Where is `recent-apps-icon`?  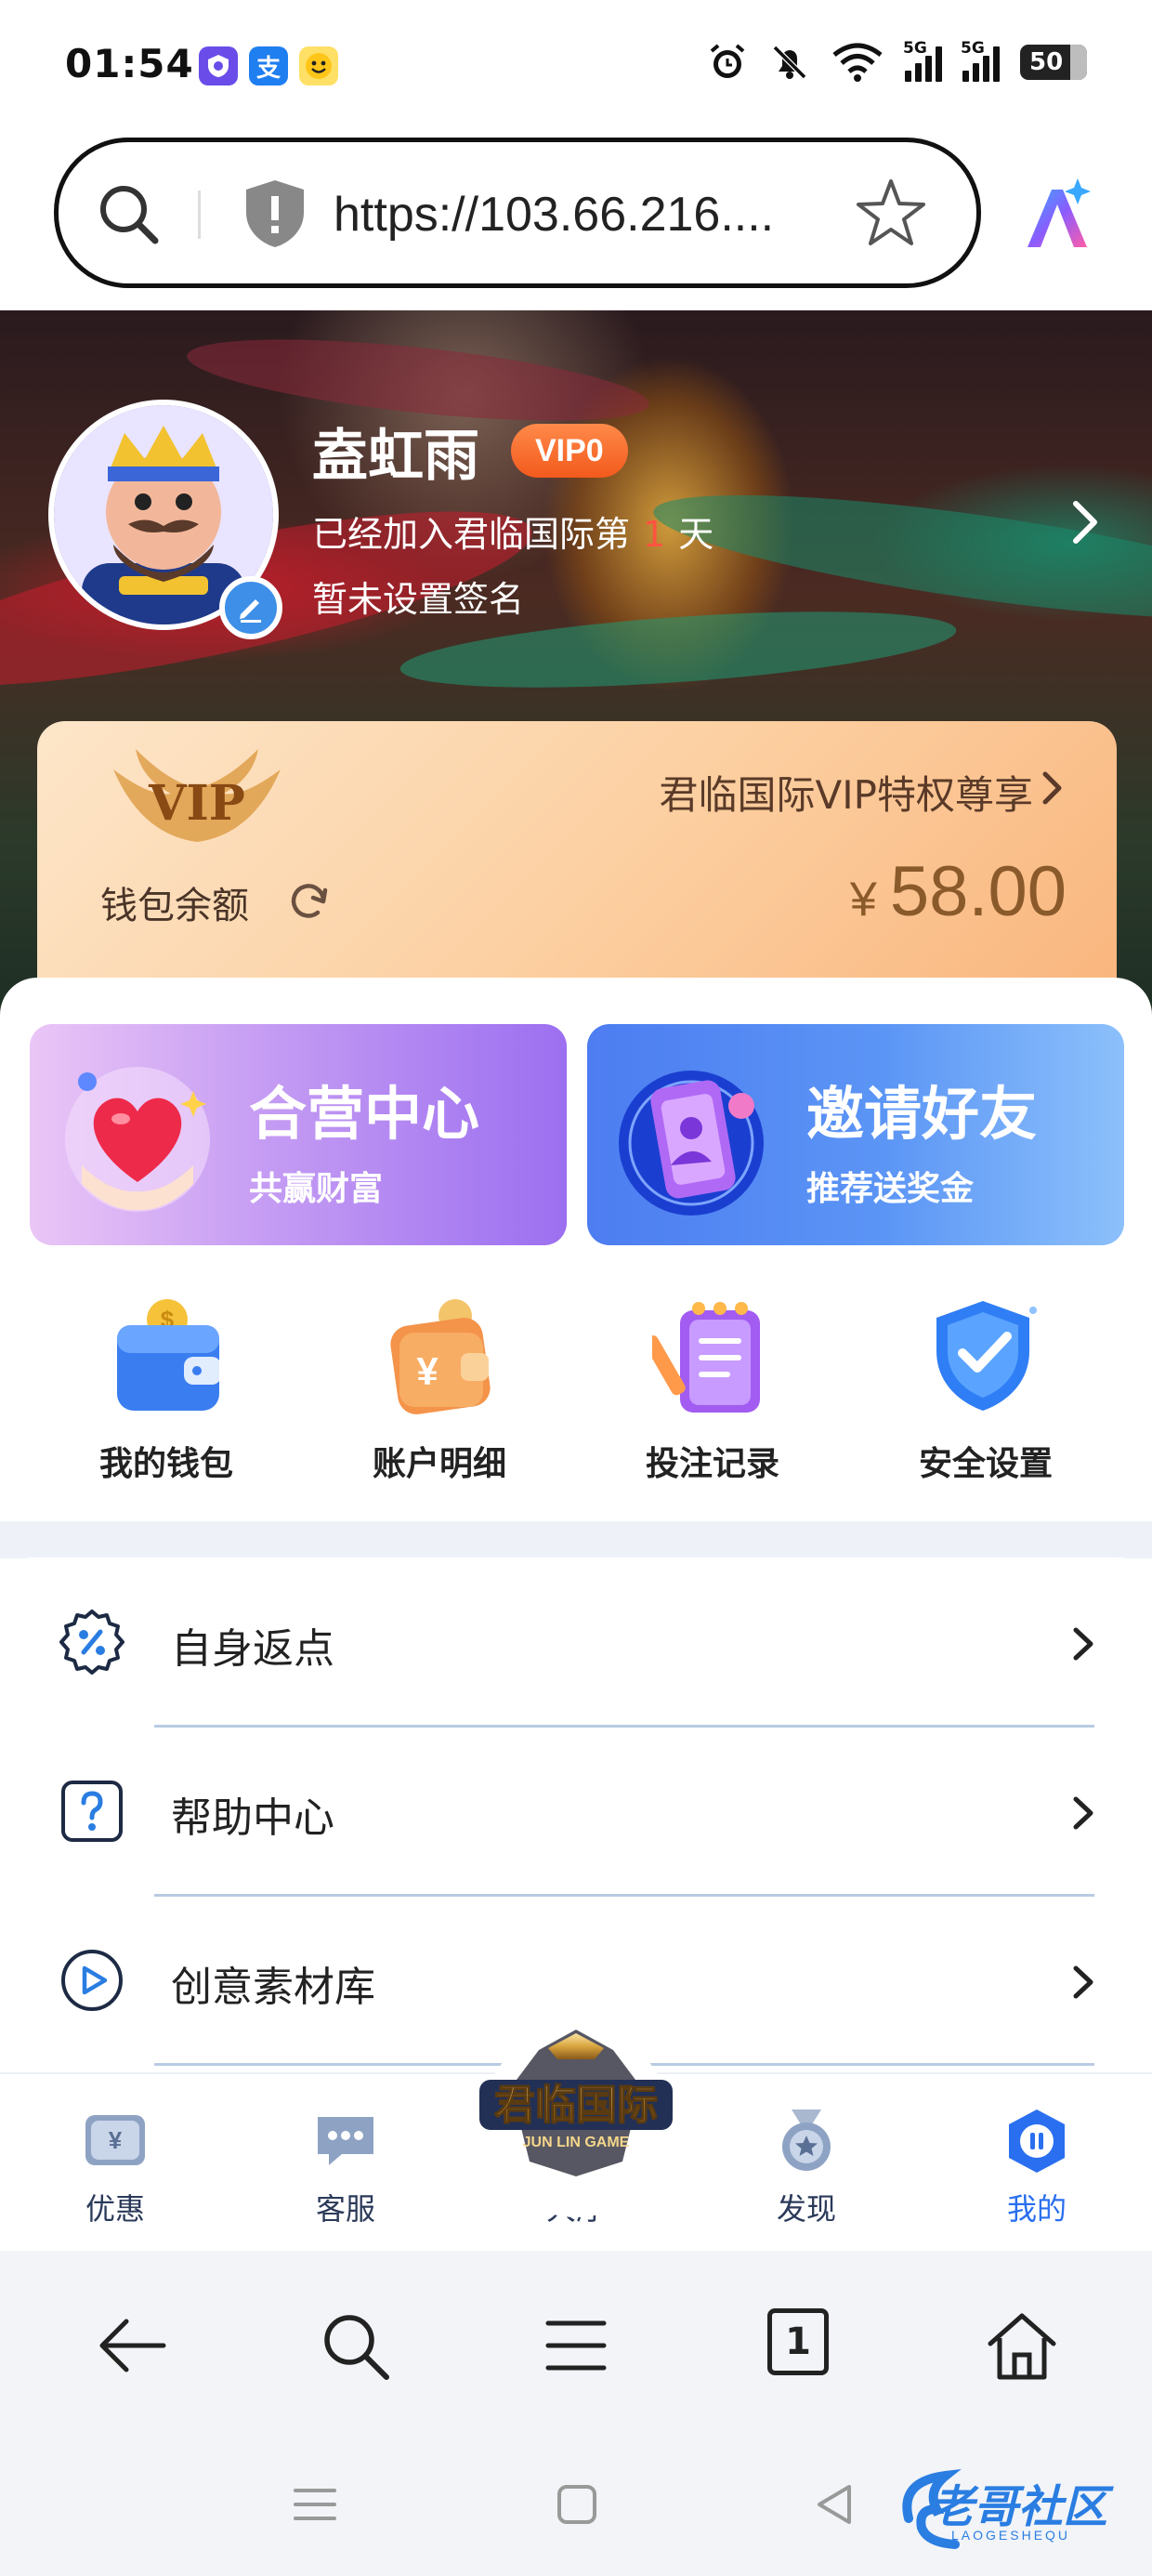
recent-apps-icon is located at coordinates (315, 2504).